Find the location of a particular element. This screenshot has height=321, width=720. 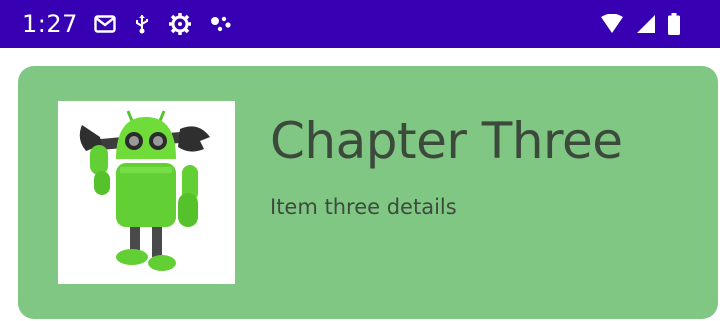

card-title: Chapter Three is located at coordinates (446, 141).